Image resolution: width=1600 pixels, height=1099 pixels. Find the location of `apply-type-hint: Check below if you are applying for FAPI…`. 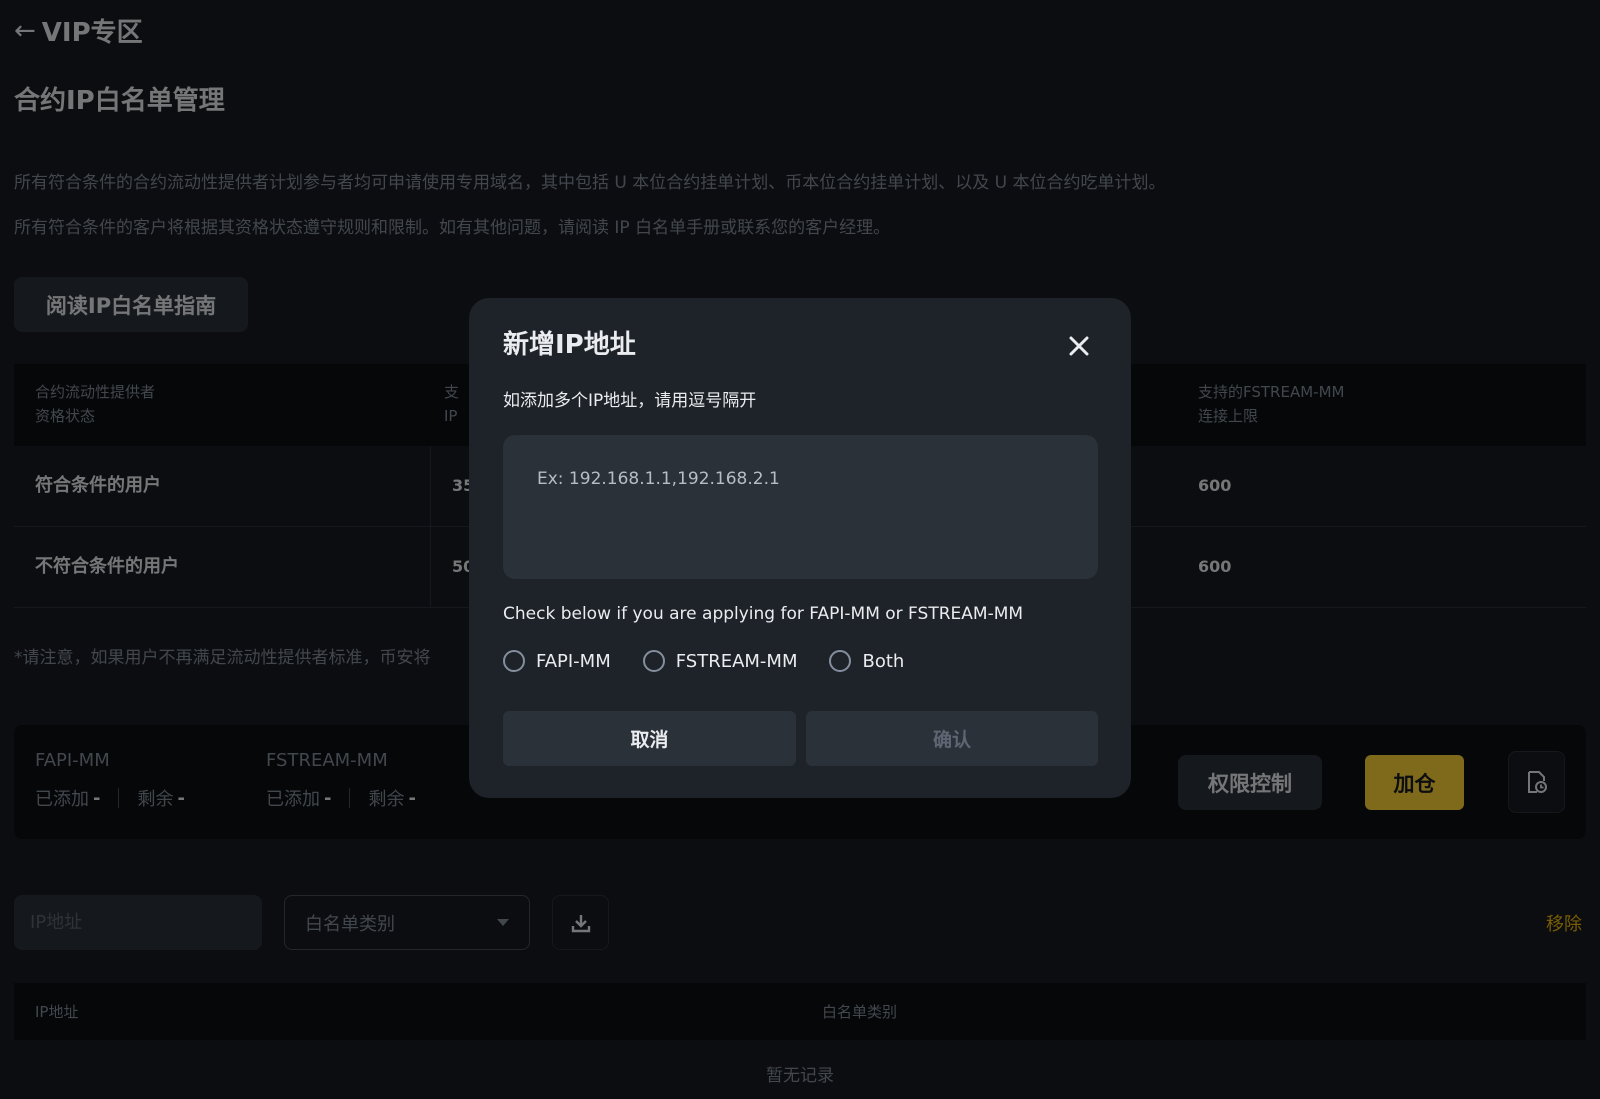

apply-type-hint: Check below if you are applying for FAPI… is located at coordinates (763, 614).